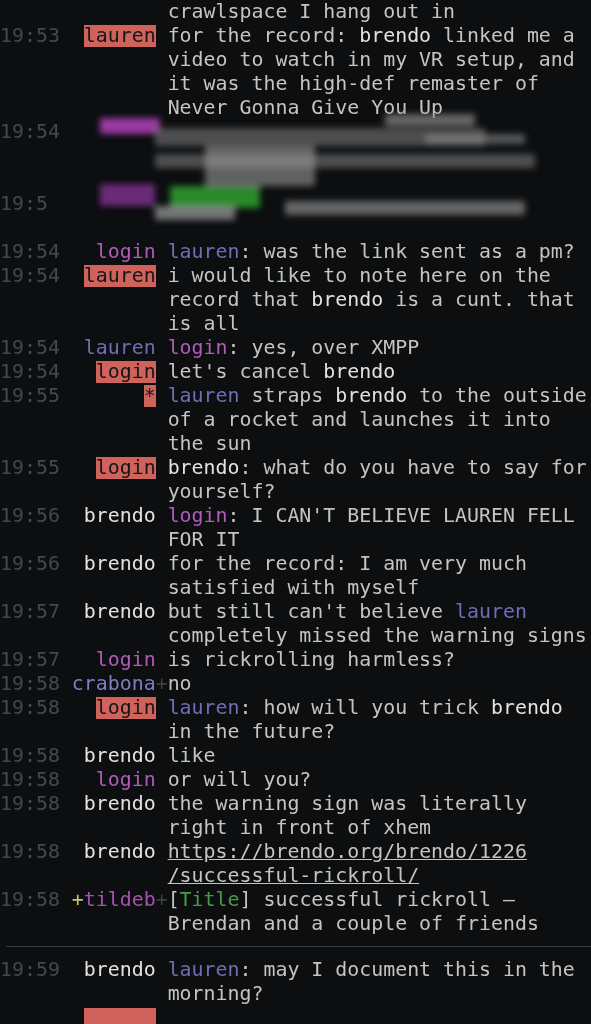  What do you see at coordinates (377, 480) in the screenshot?
I see `message-text: brendo: what do you have to say for yourself?` at bounding box center [377, 480].